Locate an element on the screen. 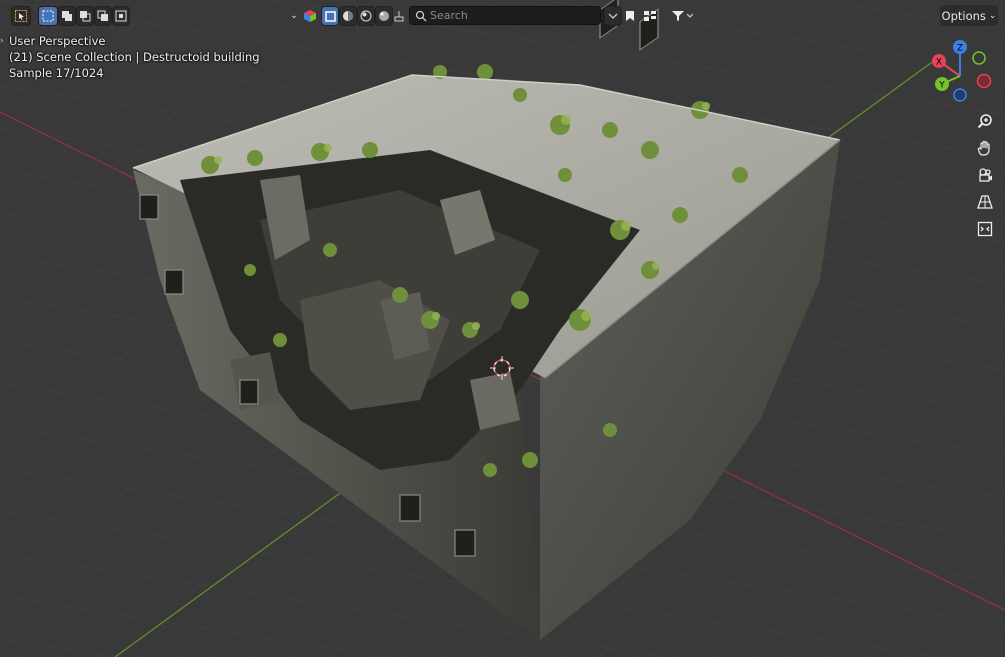 This screenshot has width=1005, height=657. search-placeholder: Search is located at coordinates (449, 15).